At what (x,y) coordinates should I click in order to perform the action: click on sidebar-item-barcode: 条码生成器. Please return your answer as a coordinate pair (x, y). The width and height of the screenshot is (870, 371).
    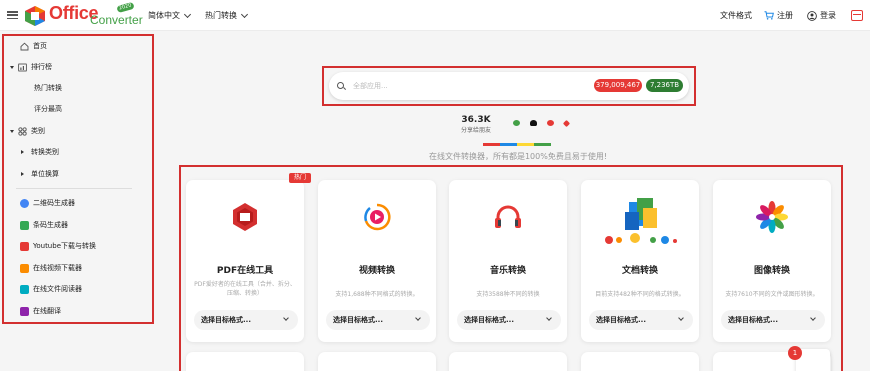
    Looking at the image, I should click on (44, 225).